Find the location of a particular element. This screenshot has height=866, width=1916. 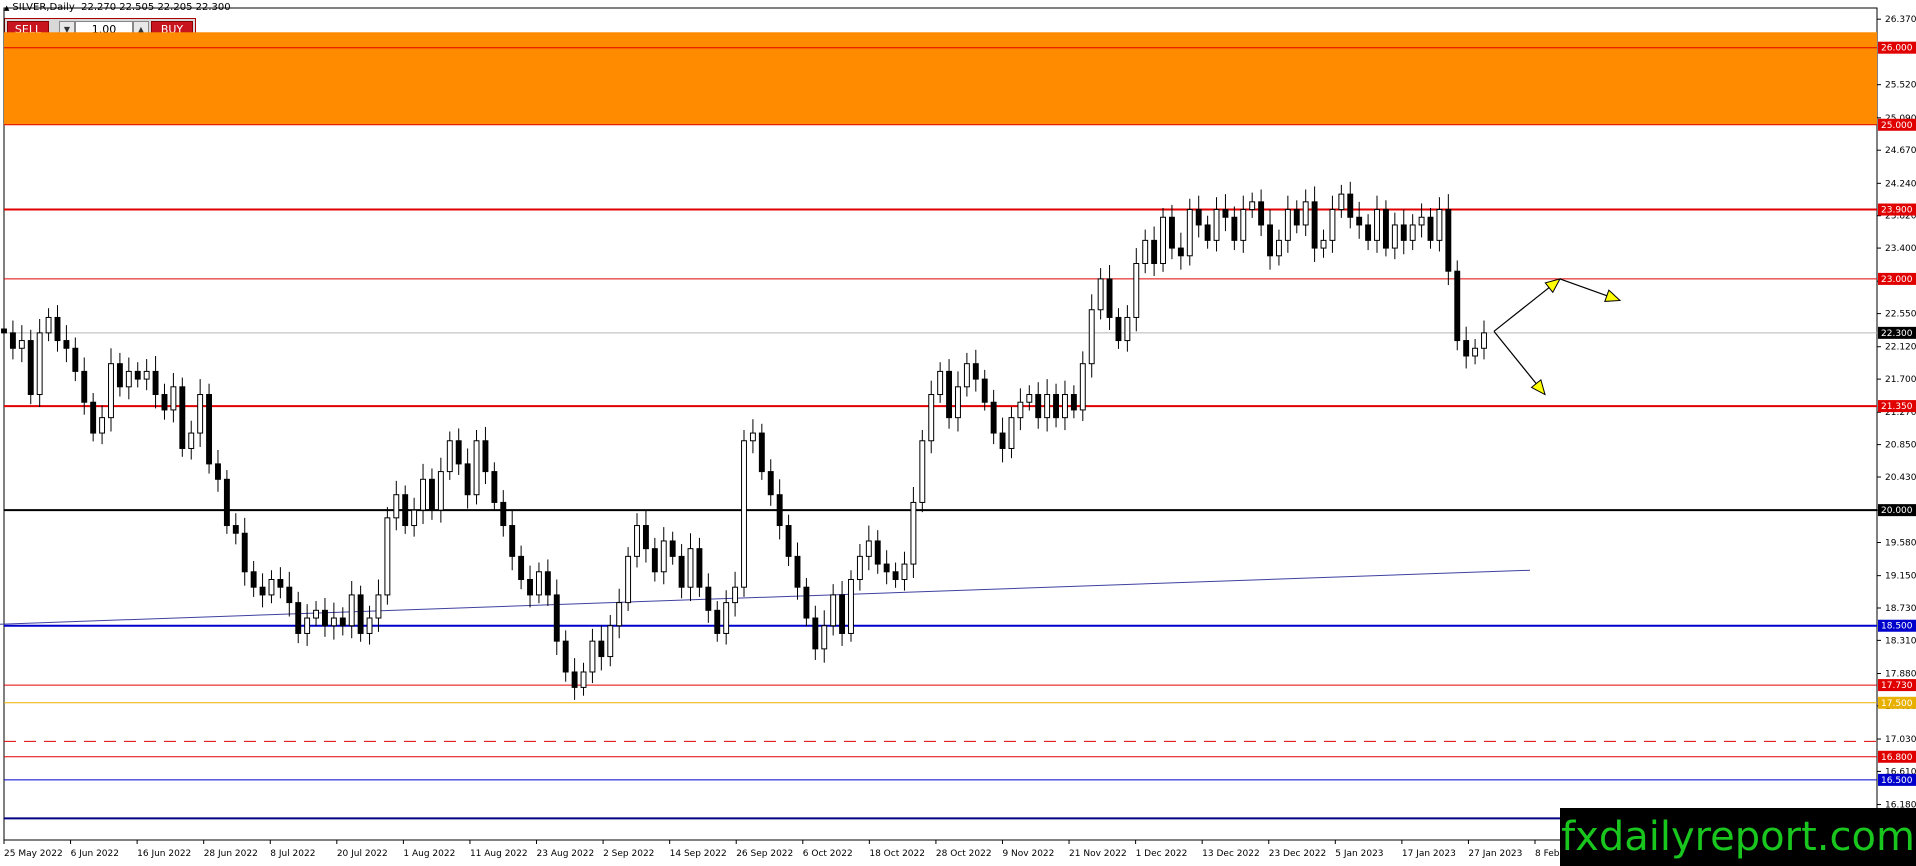

y-tick-label: 22.120 is located at coordinates (1900, 348).